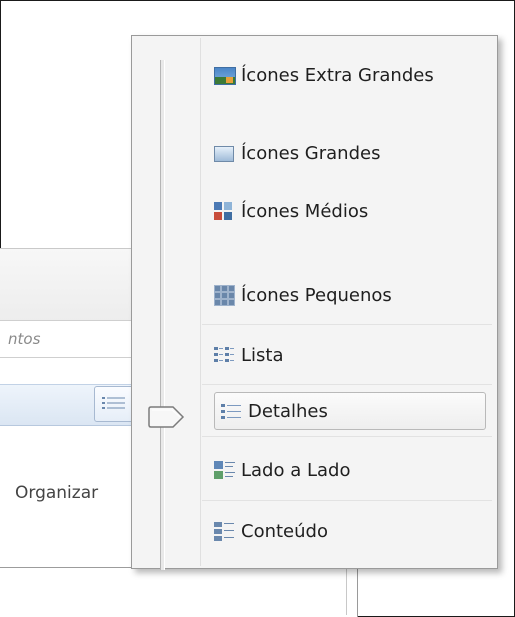 The height and width of the screenshot is (617, 515). Describe the element at coordinates (225, 75) in the screenshot. I see `extra-large-icons-icon` at that location.